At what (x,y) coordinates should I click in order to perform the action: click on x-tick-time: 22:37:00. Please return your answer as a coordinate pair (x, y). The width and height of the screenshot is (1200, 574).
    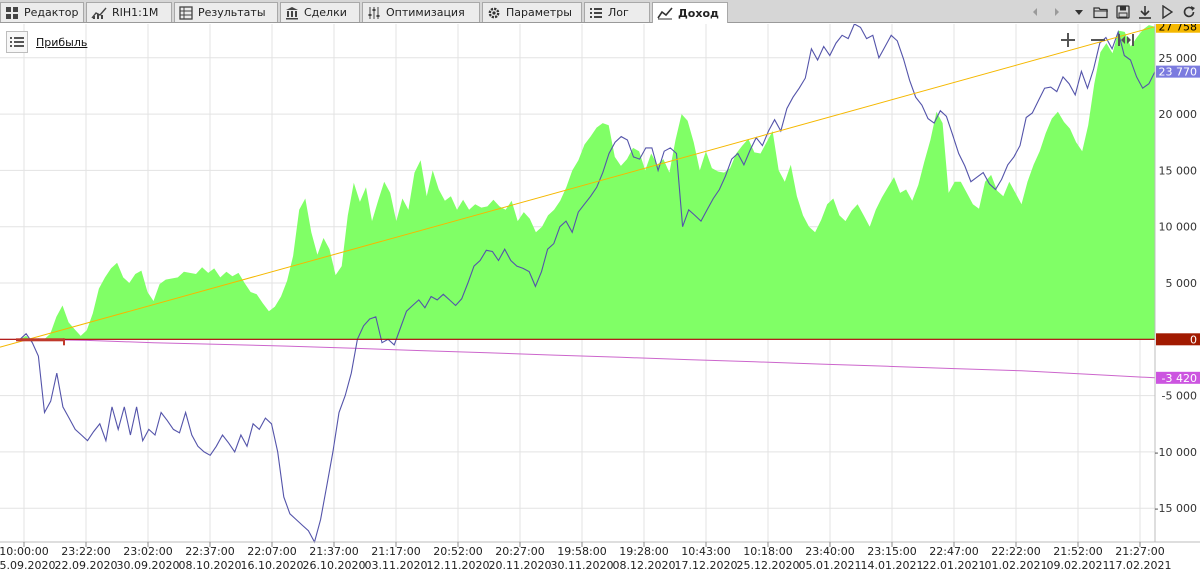
    Looking at the image, I should click on (209, 551).